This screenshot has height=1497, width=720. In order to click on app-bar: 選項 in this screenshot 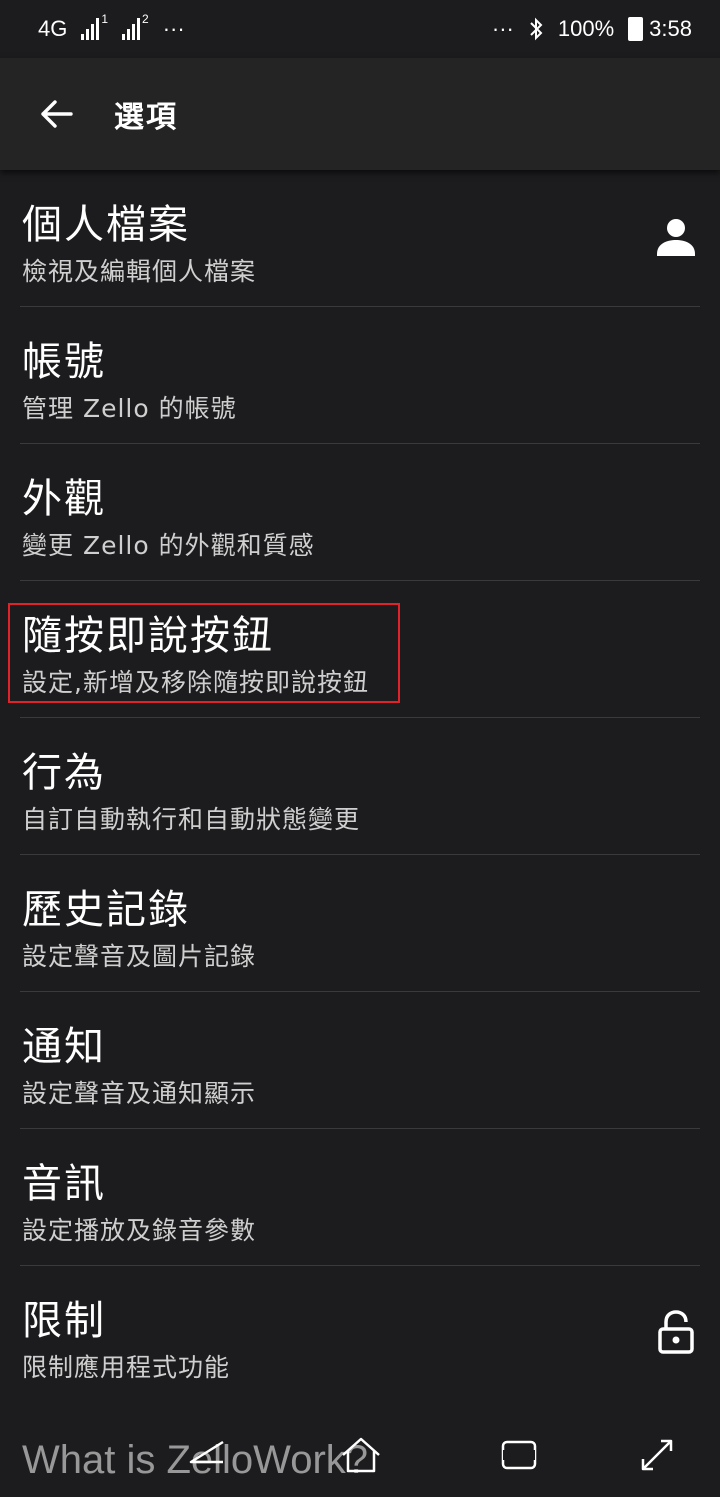, I will do `click(360, 114)`.